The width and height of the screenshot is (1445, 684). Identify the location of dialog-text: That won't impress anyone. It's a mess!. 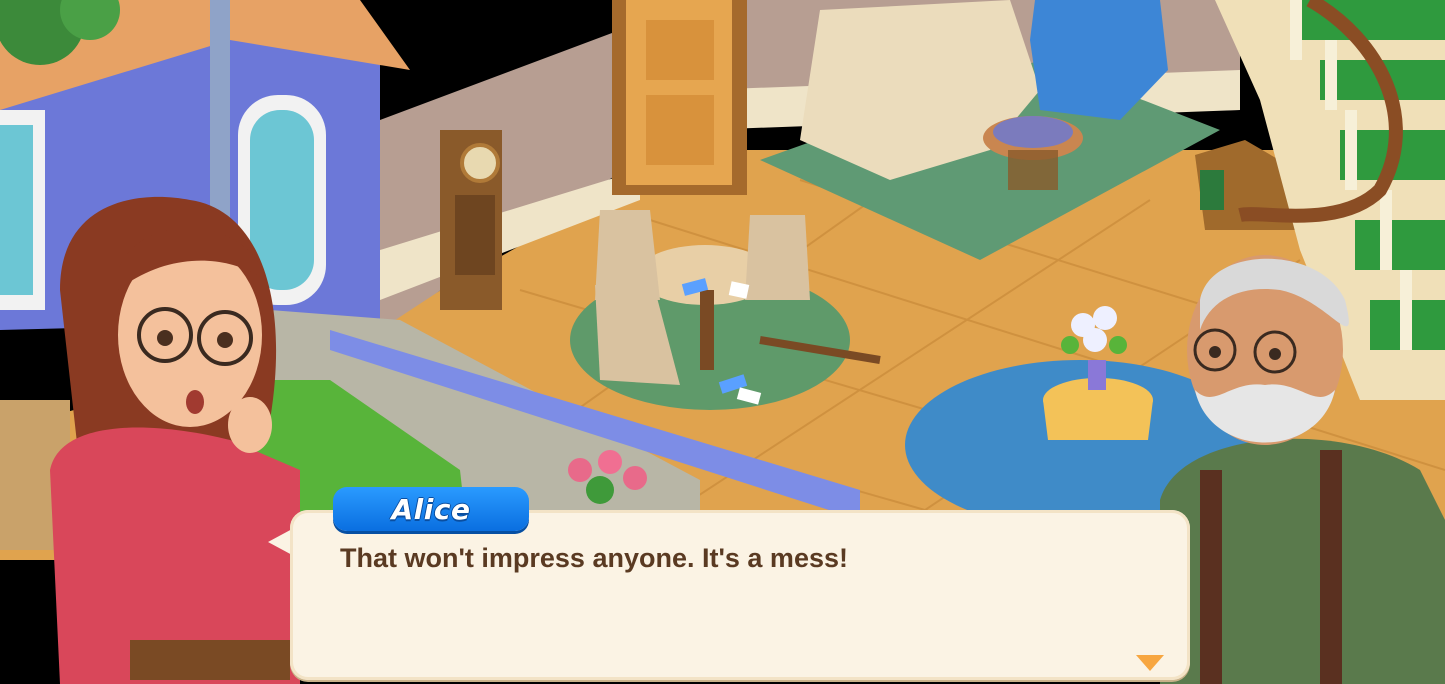
(594, 558).